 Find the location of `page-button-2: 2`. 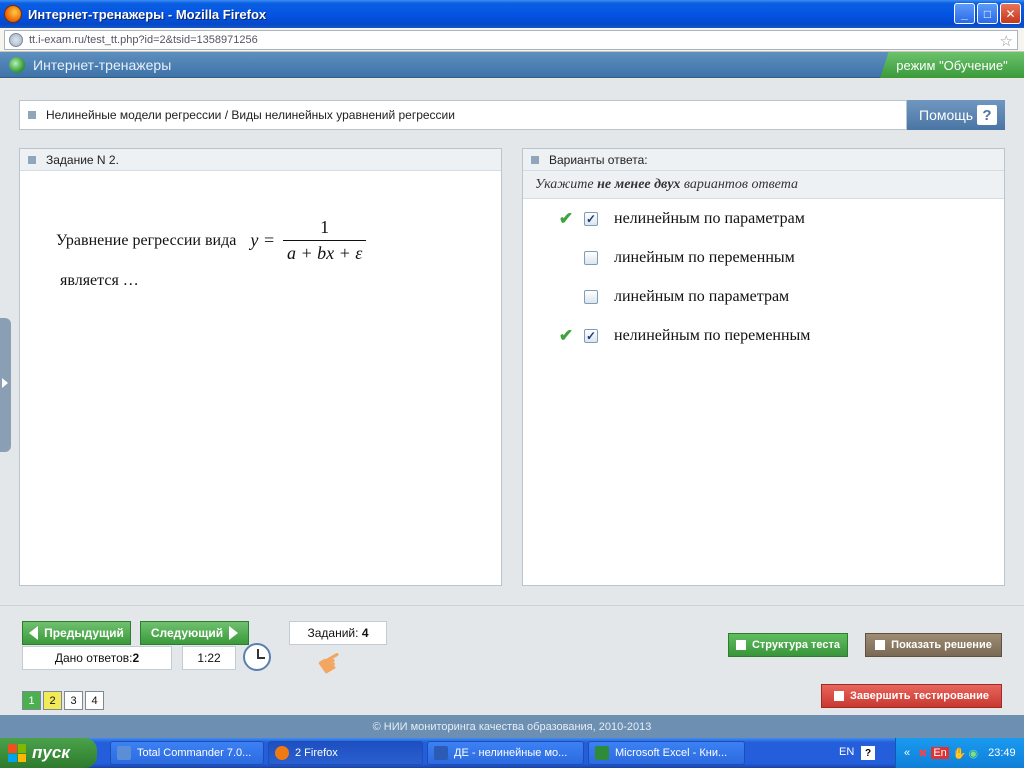

page-button-2: 2 is located at coordinates (52, 700).